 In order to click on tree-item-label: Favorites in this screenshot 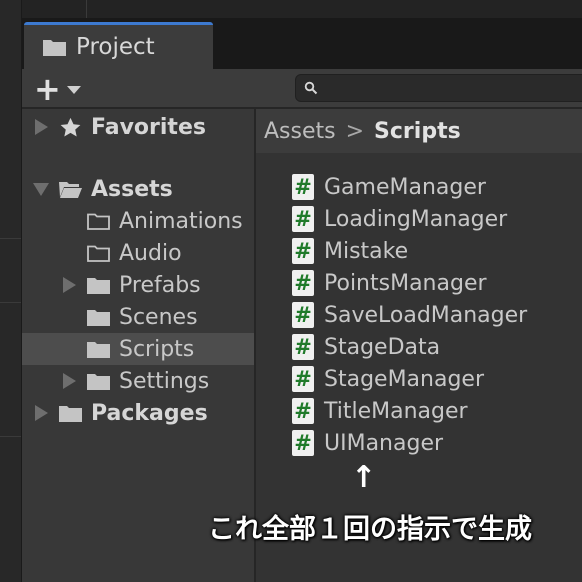, I will do `click(148, 127)`.